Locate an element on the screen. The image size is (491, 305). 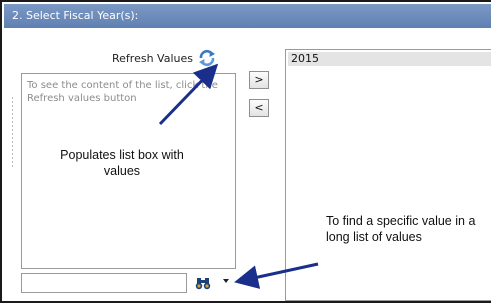
remove-selection-button: < is located at coordinates (259, 108).